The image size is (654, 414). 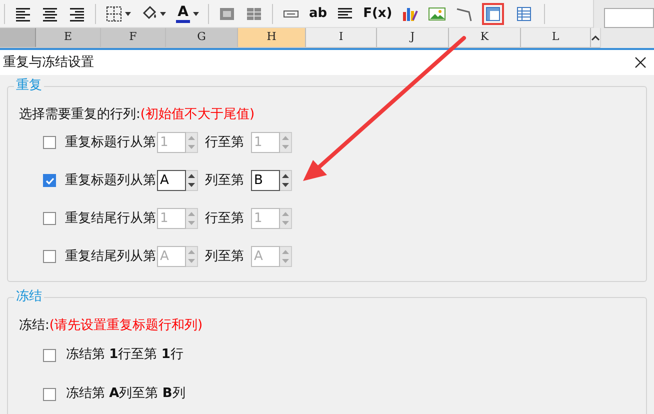 I want to click on prompt-label: 冻结:, so click(x=34, y=326).